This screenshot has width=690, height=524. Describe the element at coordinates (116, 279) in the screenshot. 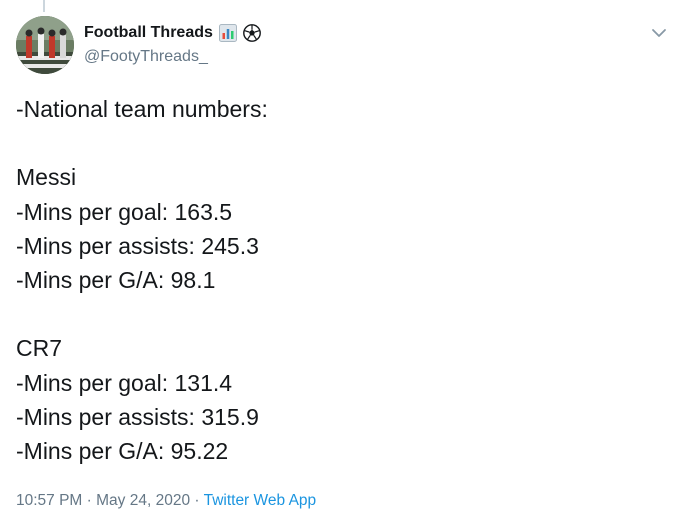

I see `tweet-line: -Mins per G/A: 98.1` at that location.